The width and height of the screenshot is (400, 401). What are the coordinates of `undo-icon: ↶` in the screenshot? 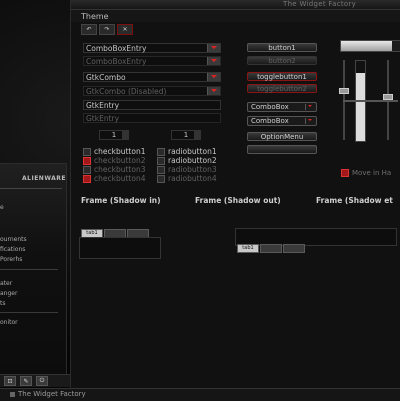 It's located at (89, 29).